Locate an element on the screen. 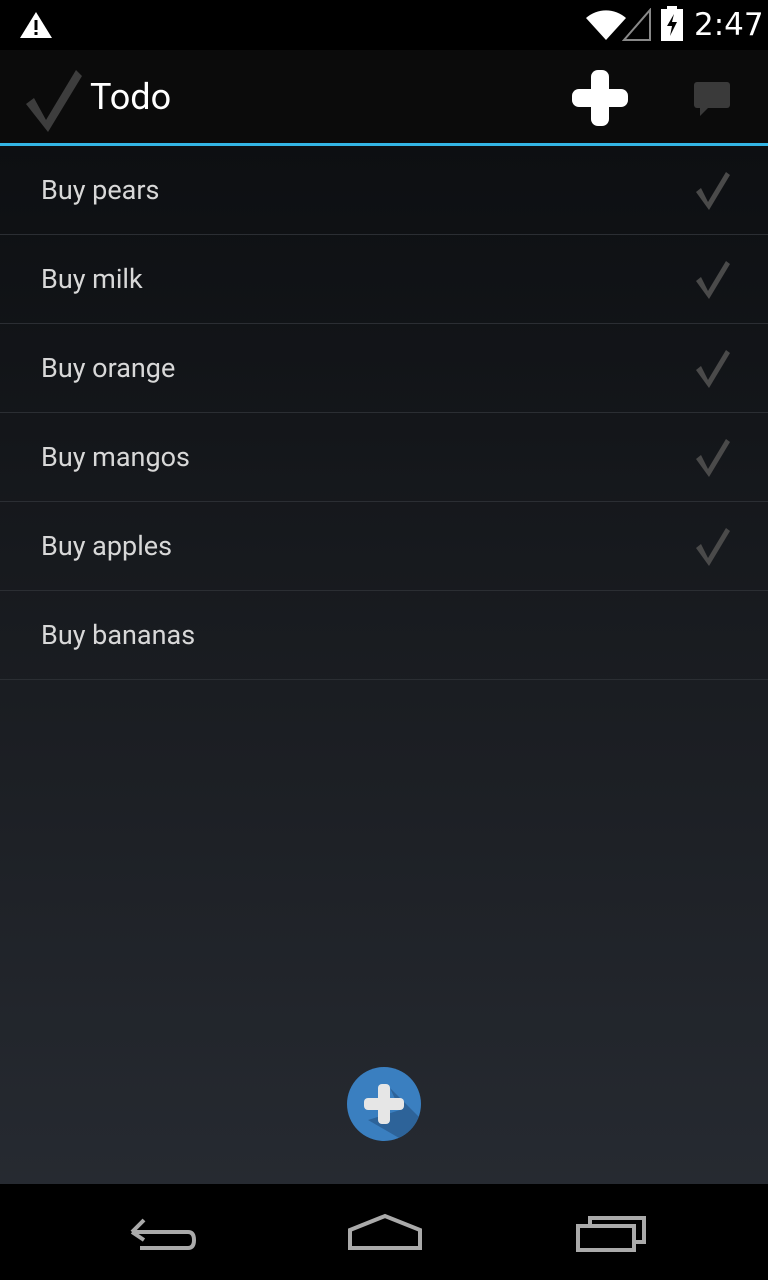 This screenshot has width=768, height=1280. list-item: Buy milk is located at coordinates (384, 279).